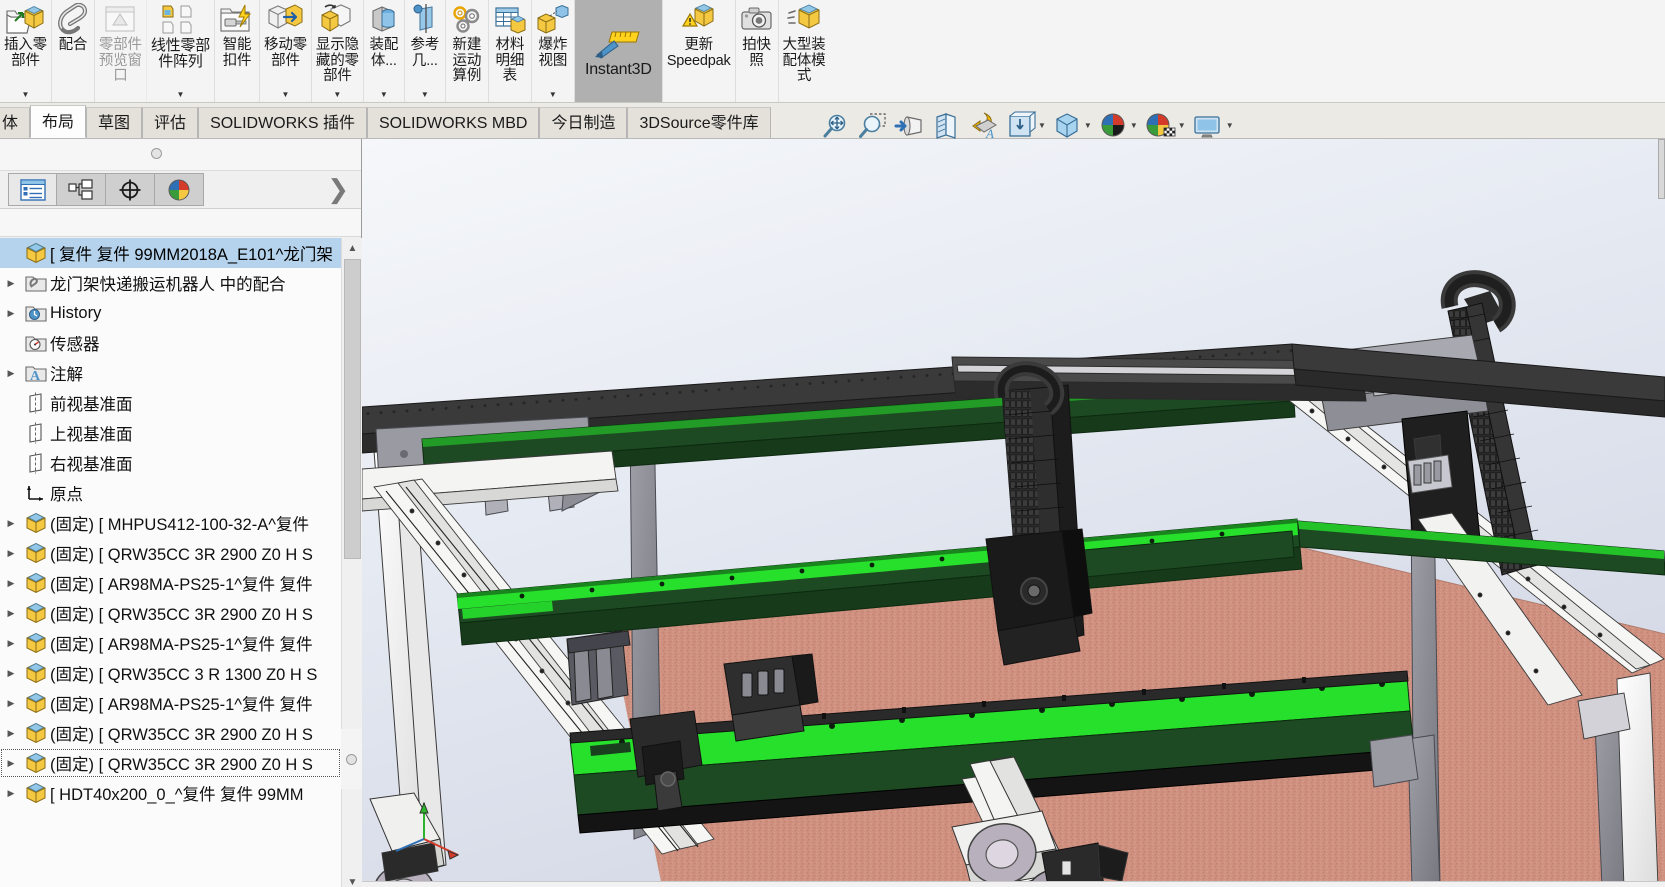 The height and width of the screenshot is (887, 1665). I want to click on move-component-icon, so click(285, 20).